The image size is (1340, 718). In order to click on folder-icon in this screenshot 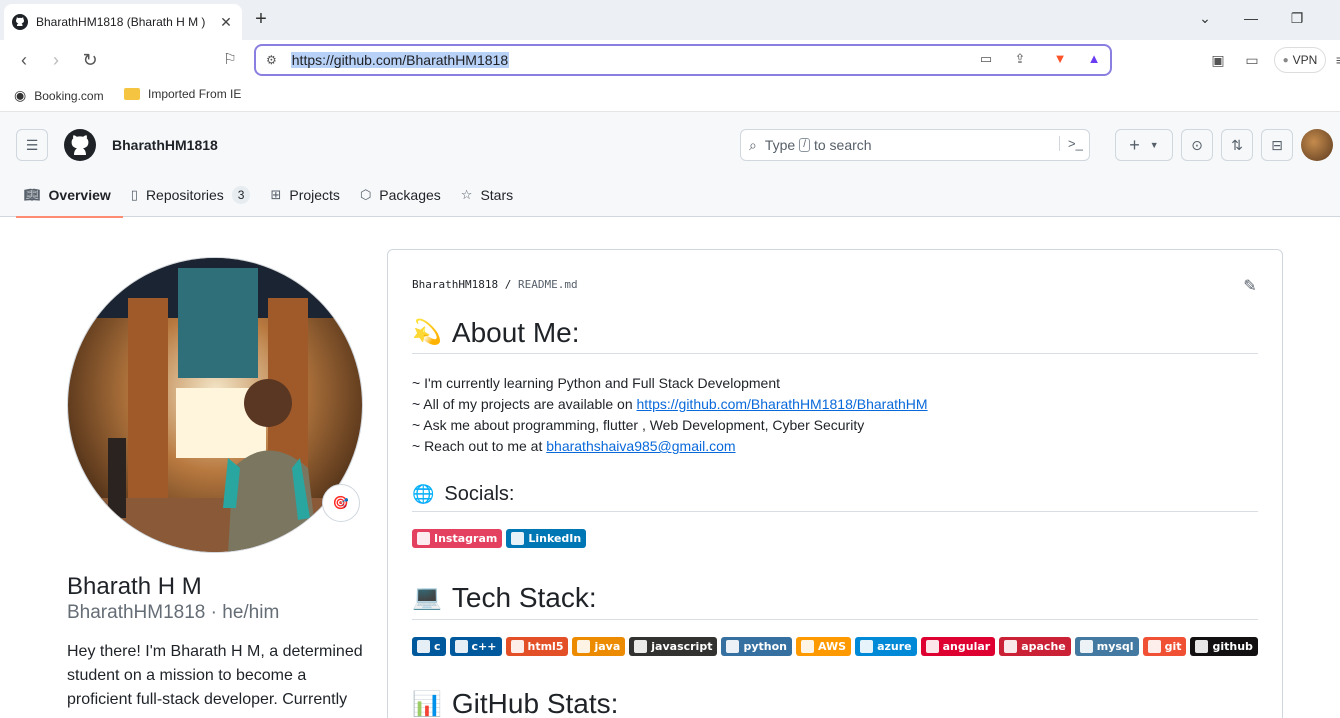, I will do `click(132, 94)`.